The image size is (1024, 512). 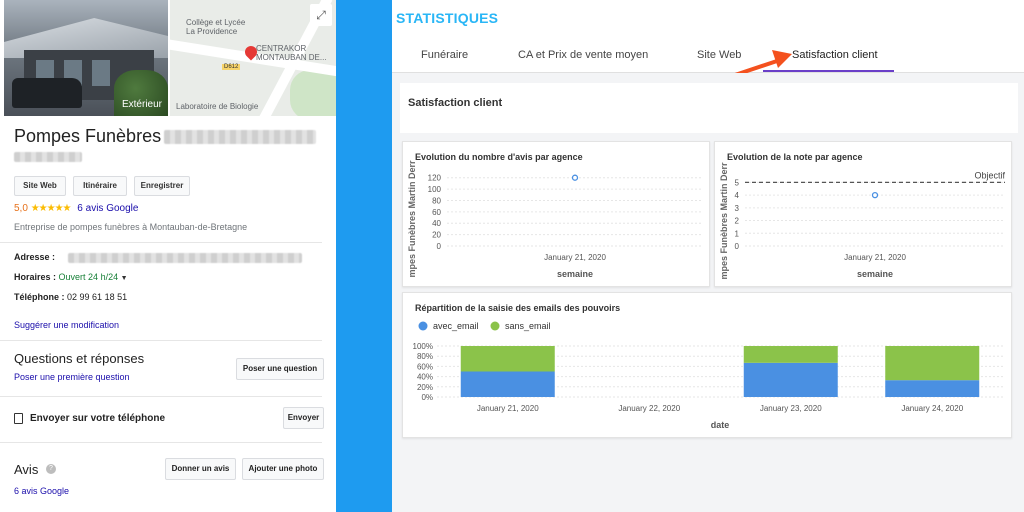 I want to click on x-axis-label: date, so click(x=720, y=425).